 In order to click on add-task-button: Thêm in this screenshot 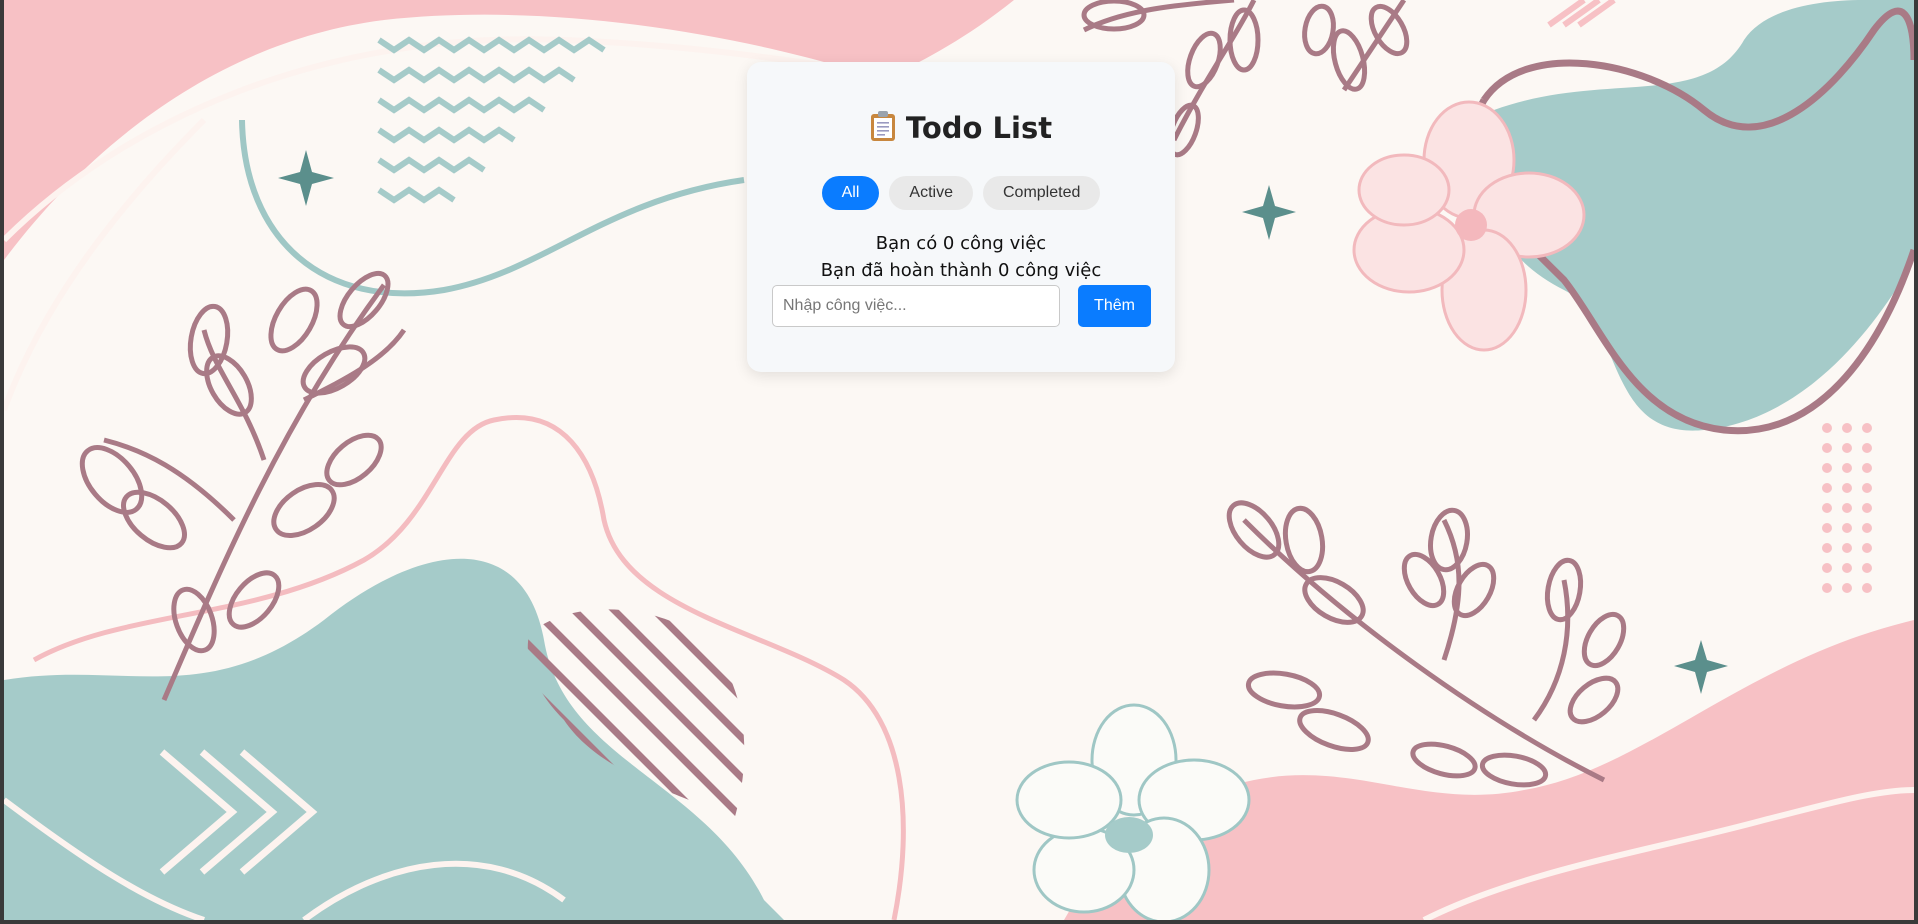, I will do `click(1114, 306)`.